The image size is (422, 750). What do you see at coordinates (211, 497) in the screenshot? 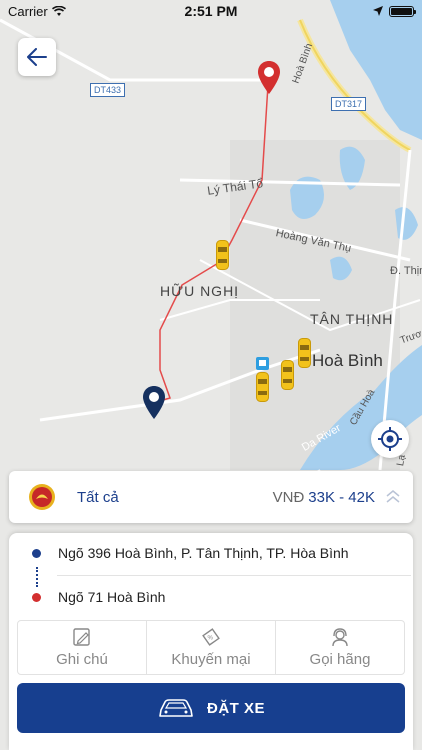
I see `service-selector: Tất cả VNĐ 33K - 42K` at bounding box center [211, 497].